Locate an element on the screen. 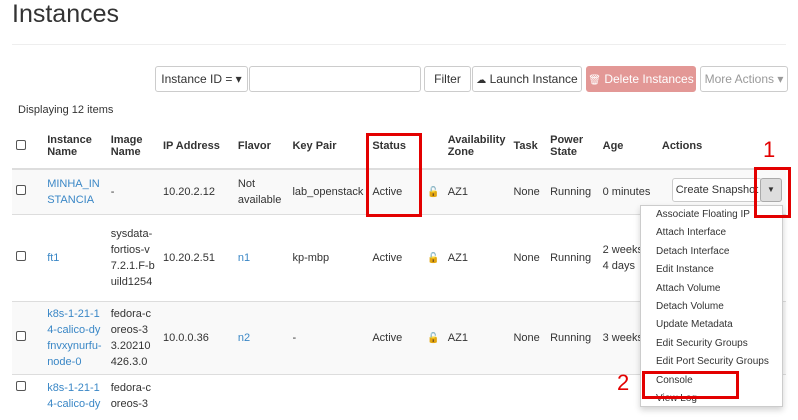 The image size is (798, 420). image-name: fedora-coreos-33.20210426.3.0 is located at coordinates (133, 338).